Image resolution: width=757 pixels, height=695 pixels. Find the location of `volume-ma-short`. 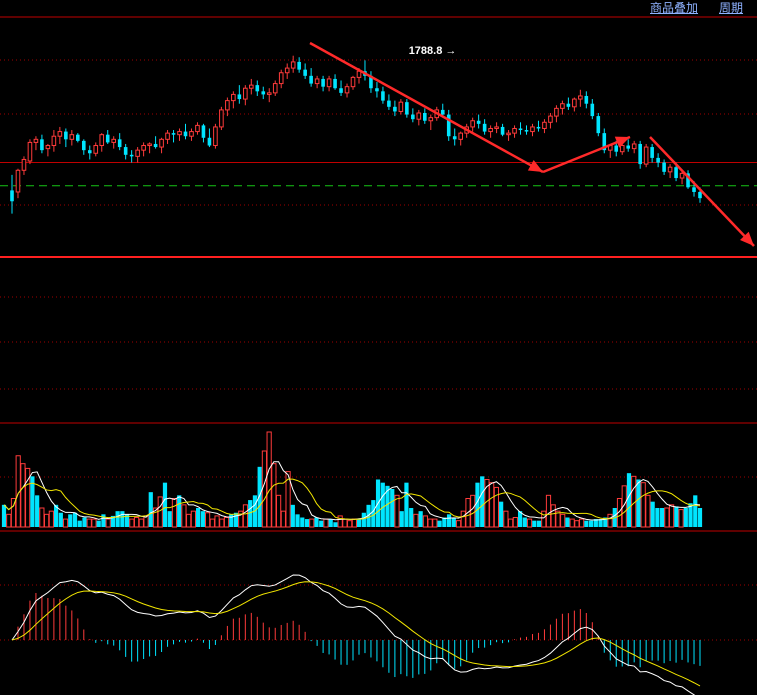

volume-ma-short is located at coordinates (352, 491).